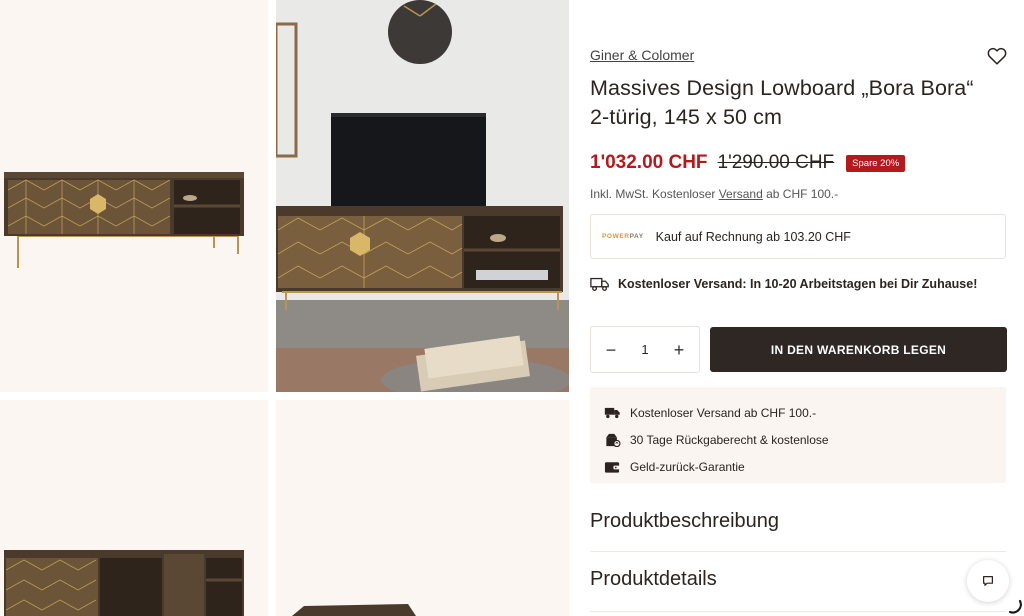 The height and width of the screenshot is (616, 1024). What do you see at coordinates (723, 412) in the screenshot?
I see `usp-text: Kostenloser Versand ab CHF 100.-` at bounding box center [723, 412].